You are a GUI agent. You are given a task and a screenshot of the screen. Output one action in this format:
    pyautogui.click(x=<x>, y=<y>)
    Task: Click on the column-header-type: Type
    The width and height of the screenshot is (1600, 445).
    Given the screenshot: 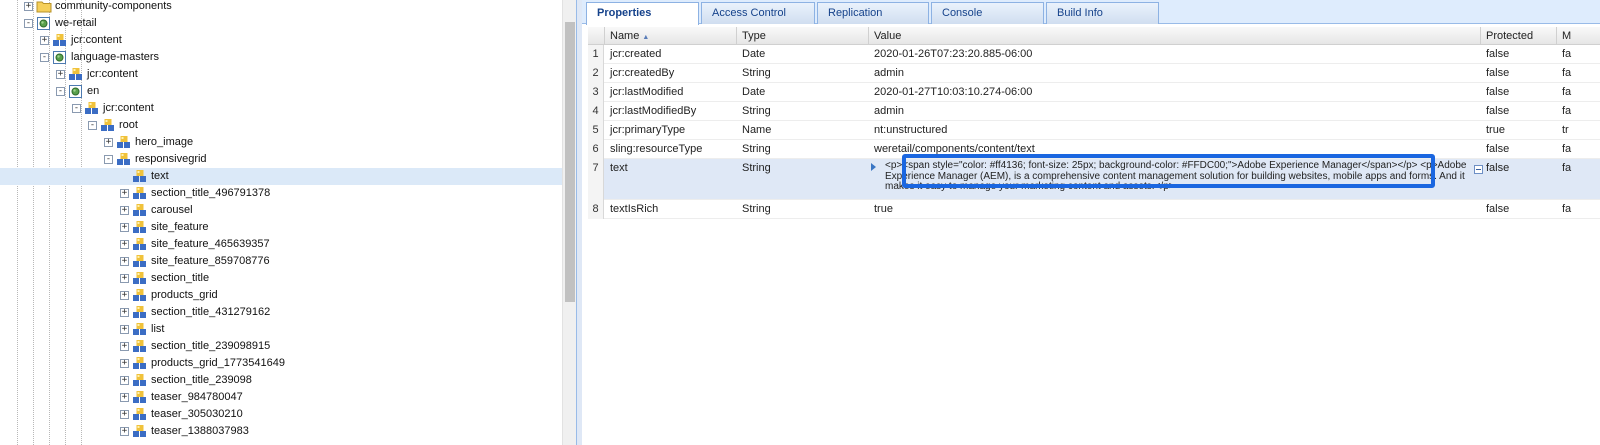 What is the action you would take?
    pyautogui.click(x=803, y=36)
    